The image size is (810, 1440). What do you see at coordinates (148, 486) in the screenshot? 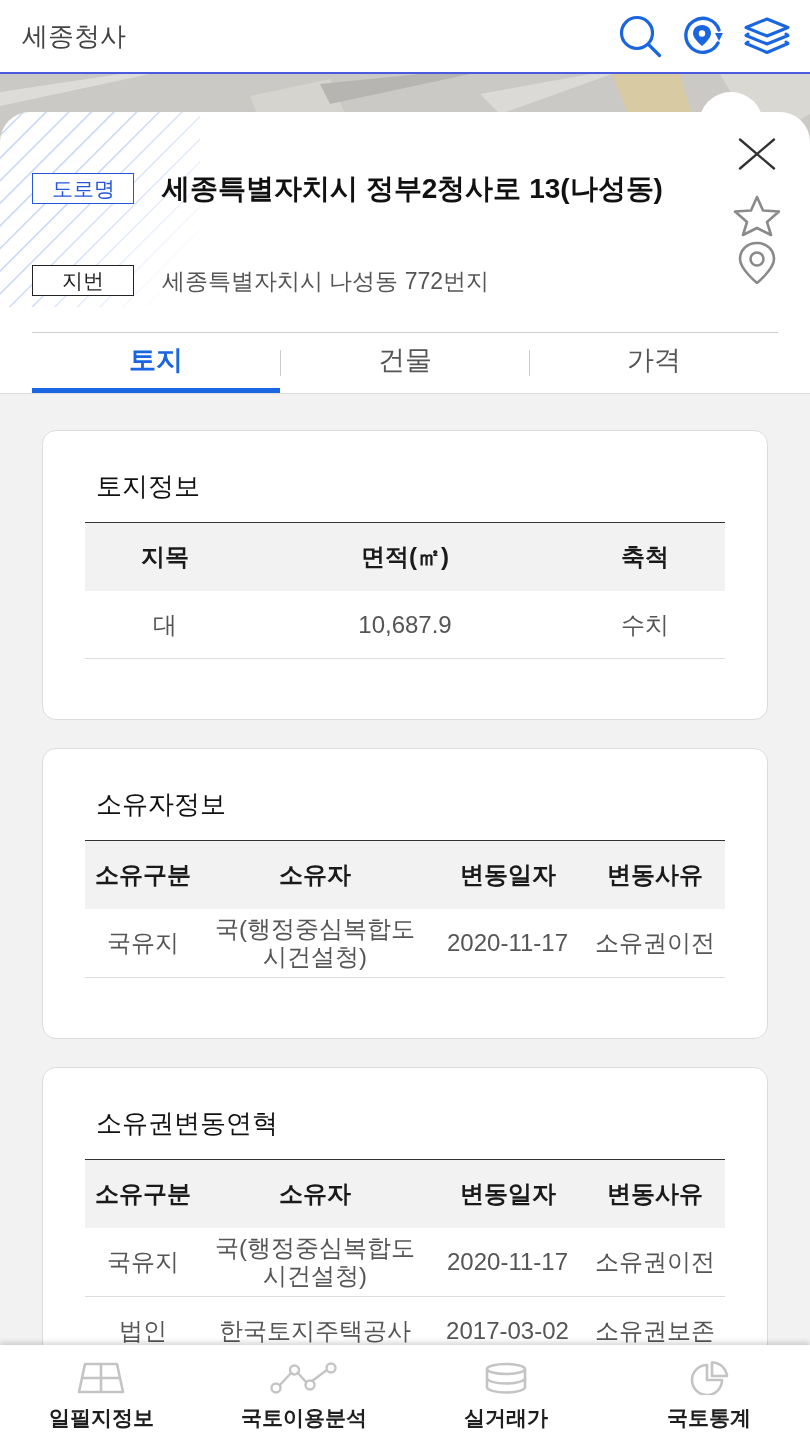
I see `section-title: 토지정보` at bounding box center [148, 486].